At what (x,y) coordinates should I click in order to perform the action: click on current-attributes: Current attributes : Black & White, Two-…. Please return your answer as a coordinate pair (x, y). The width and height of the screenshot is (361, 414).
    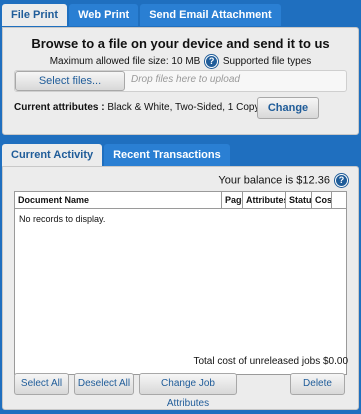
    Looking at the image, I should click on (145, 107).